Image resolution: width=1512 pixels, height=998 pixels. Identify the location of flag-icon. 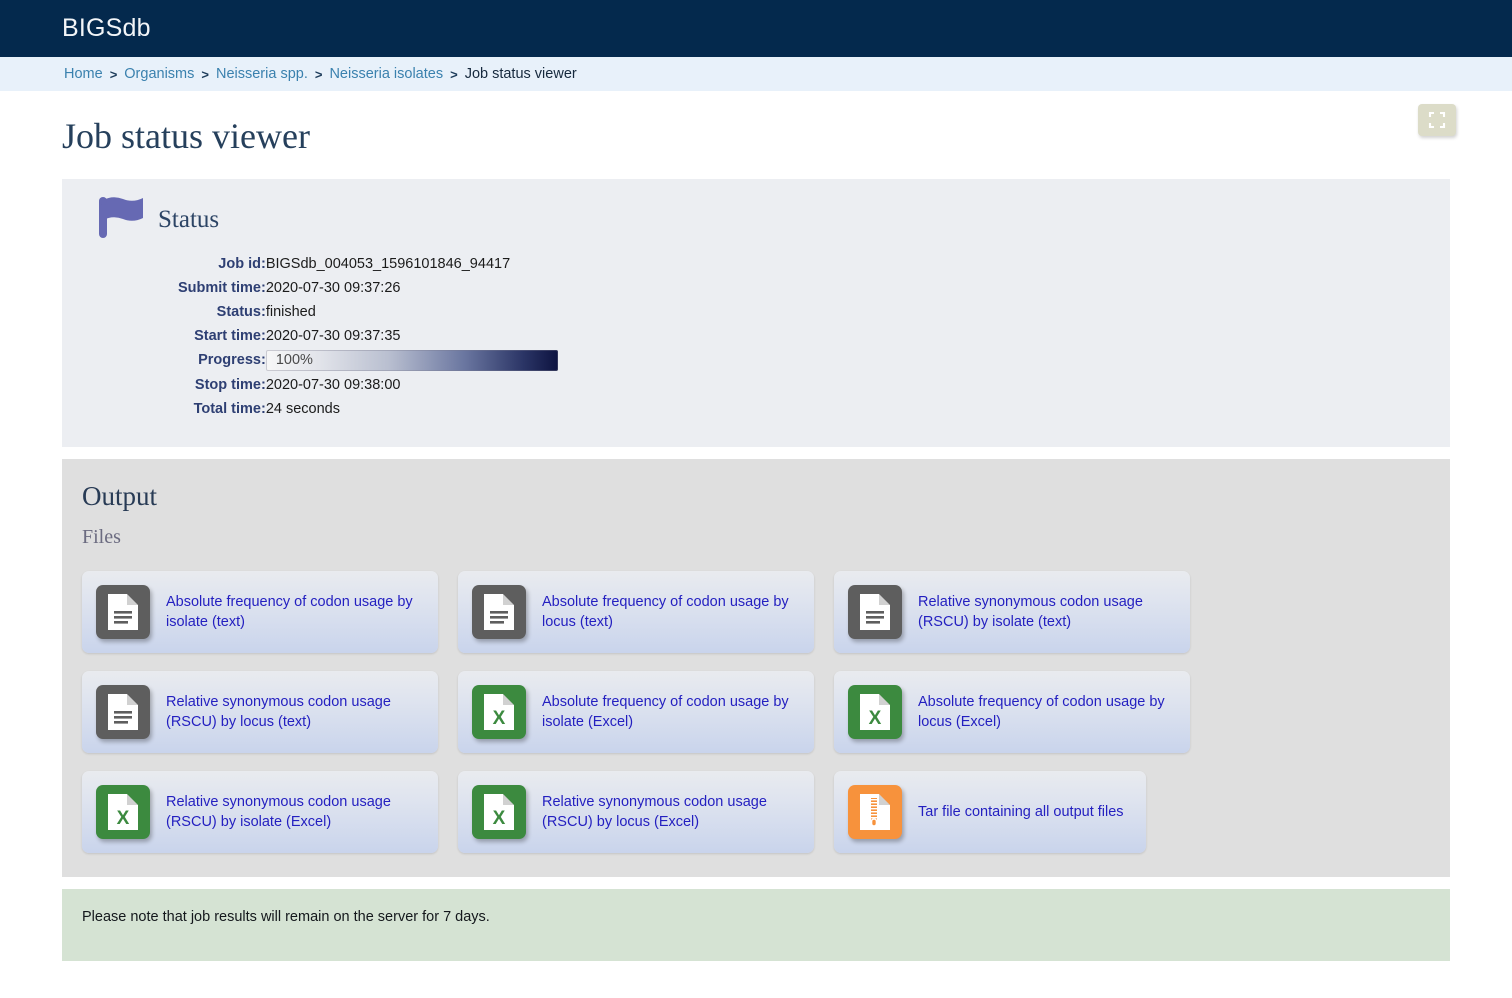
(123, 220).